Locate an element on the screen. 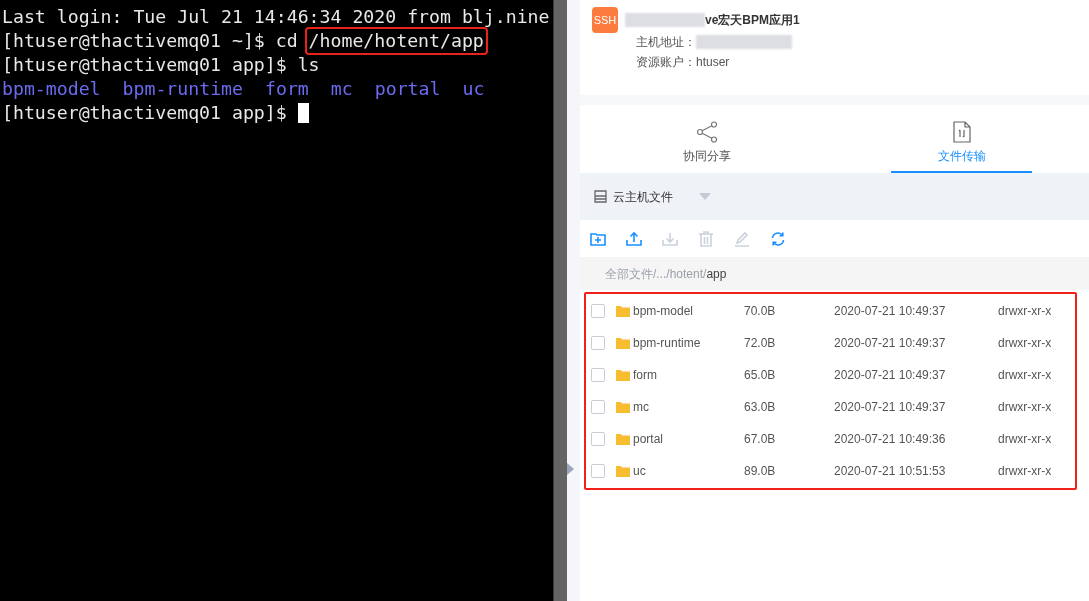 This screenshot has width=1089, height=601. directory-name: portal is located at coordinates (407, 89).